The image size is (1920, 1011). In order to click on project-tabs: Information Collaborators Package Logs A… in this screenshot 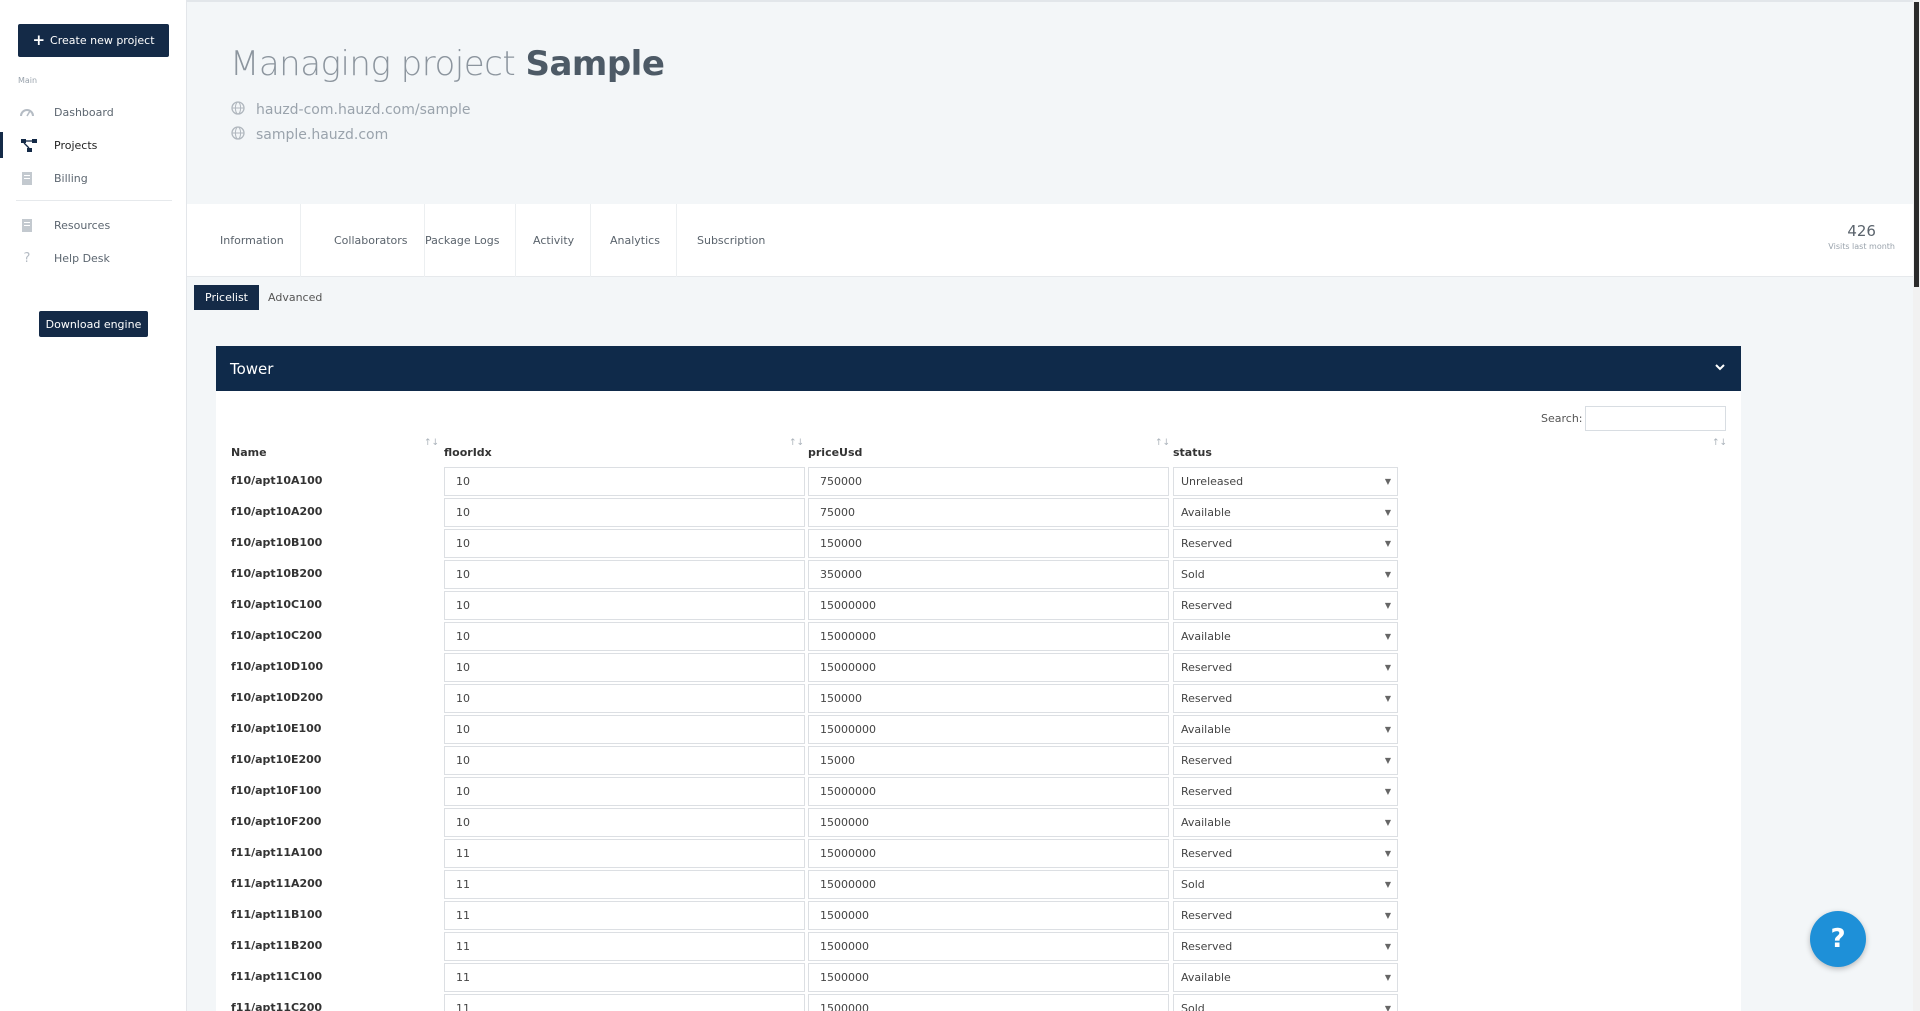, I will do `click(1050, 240)`.